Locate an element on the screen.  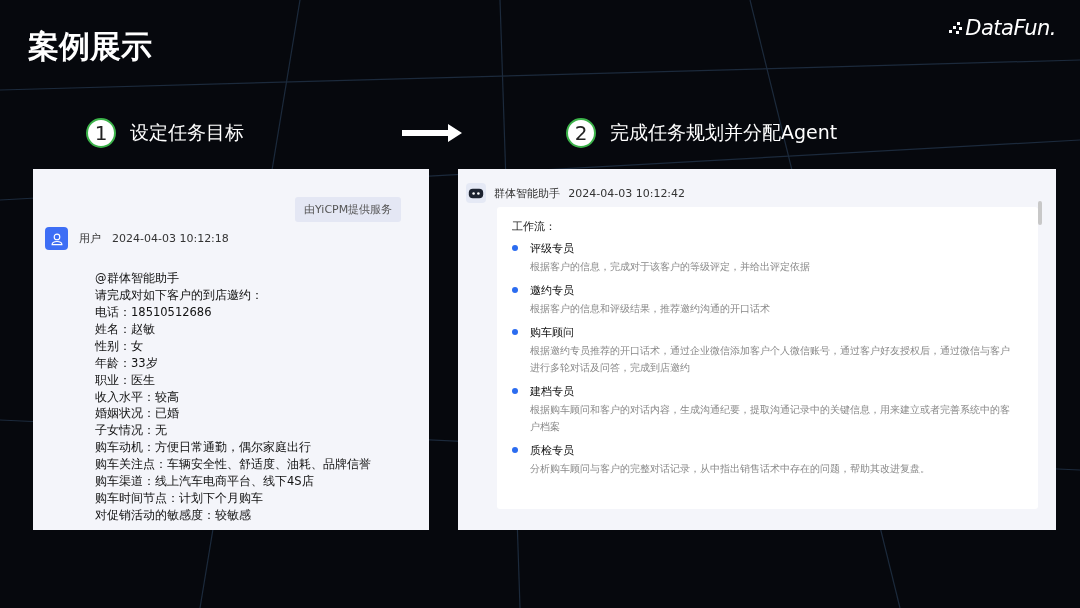
message-time: 2024-04-03 10:12:18 is located at coordinates (170, 239).